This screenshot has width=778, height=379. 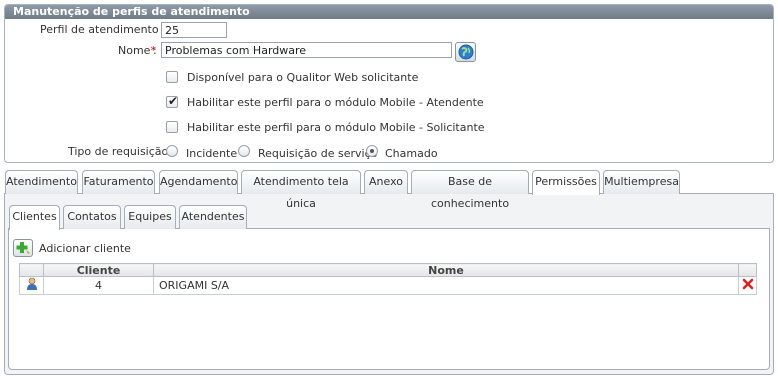 I want to click on delete-cell, so click(x=747, y=285).